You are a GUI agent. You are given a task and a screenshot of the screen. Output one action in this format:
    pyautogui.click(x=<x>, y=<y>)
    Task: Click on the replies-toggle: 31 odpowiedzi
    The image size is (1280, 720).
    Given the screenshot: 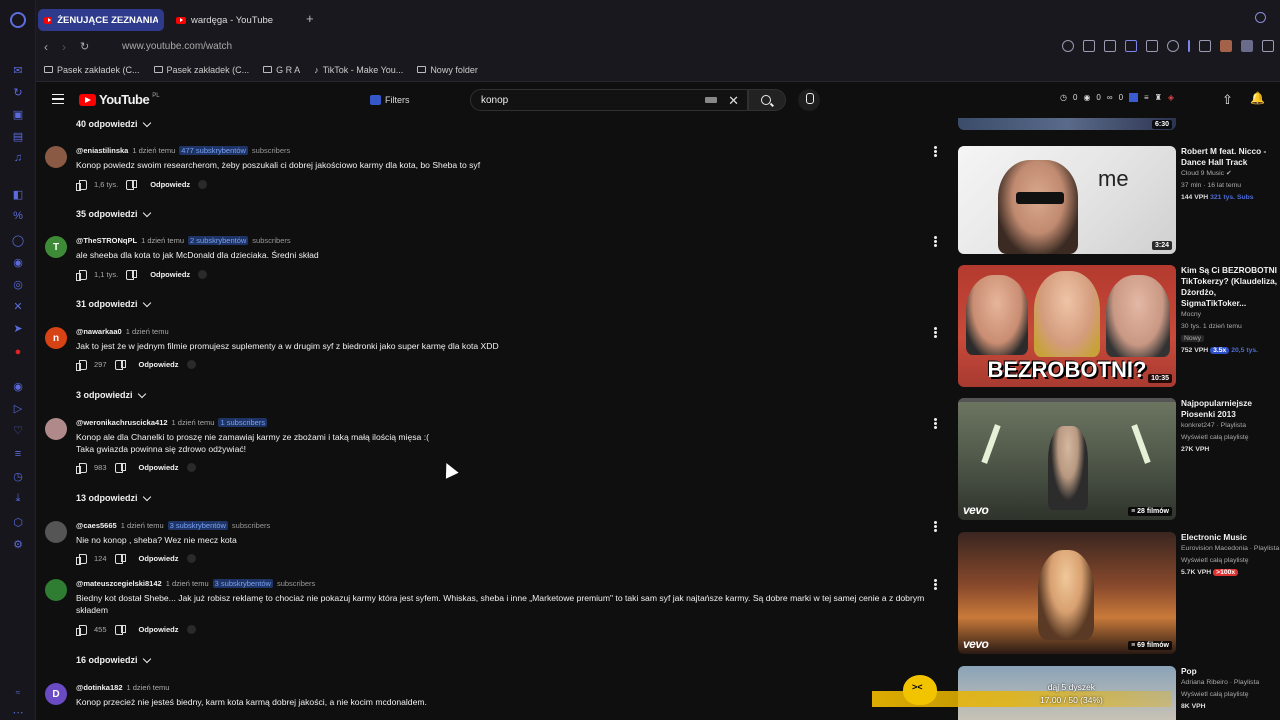 What is the action you would take?
    pyautogui.click(x=113, y=303)
    